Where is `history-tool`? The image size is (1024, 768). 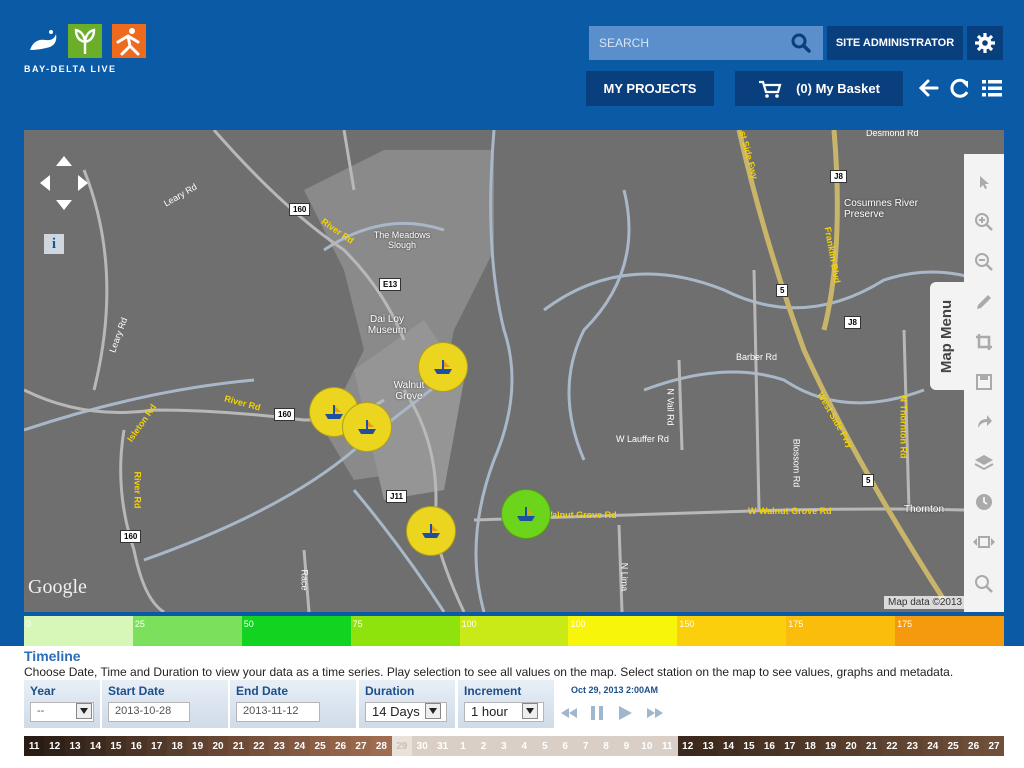 history-tool is located at coordinates (984, 502).